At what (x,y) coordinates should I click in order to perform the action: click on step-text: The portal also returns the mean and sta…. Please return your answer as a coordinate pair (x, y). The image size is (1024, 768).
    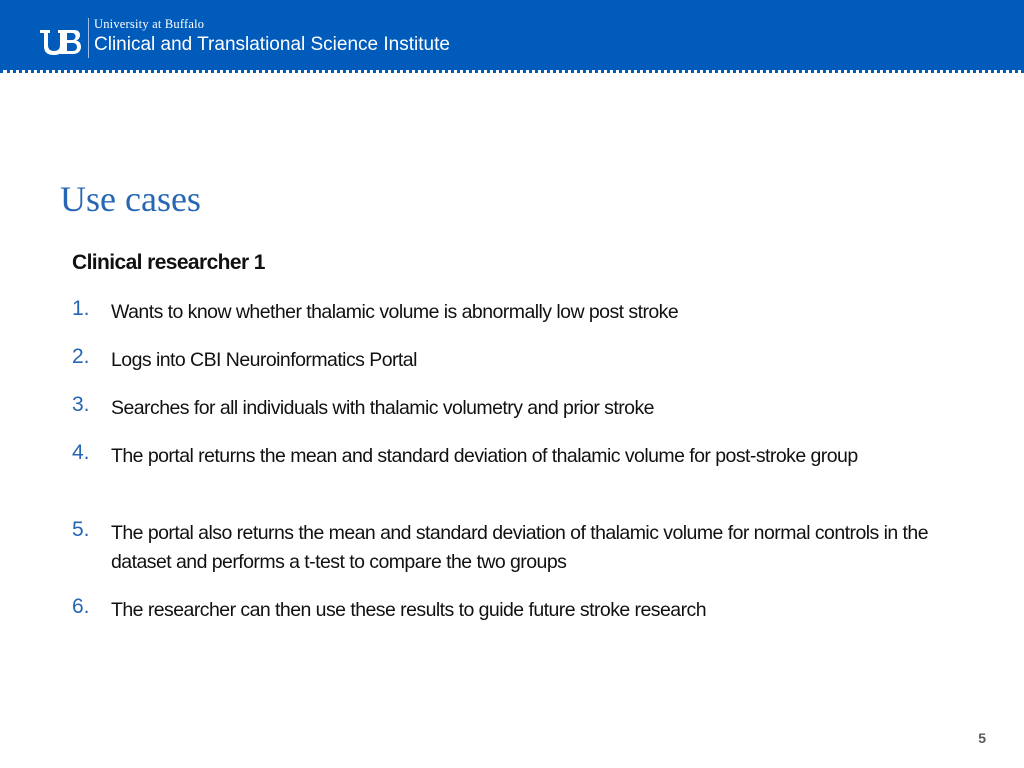
    Looking at the image, I should click on (520, 547).